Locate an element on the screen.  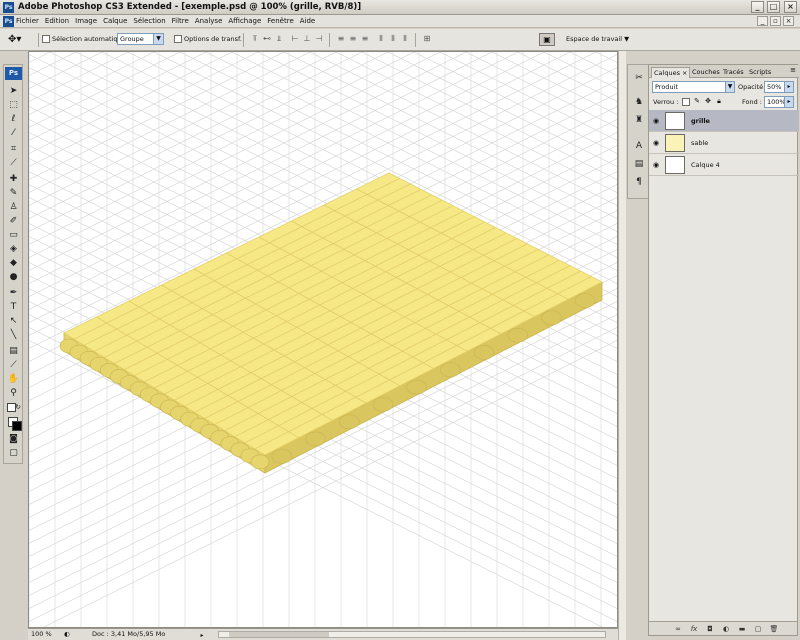
clone-source-icon: ♜ is located at coordinates (639, 120).